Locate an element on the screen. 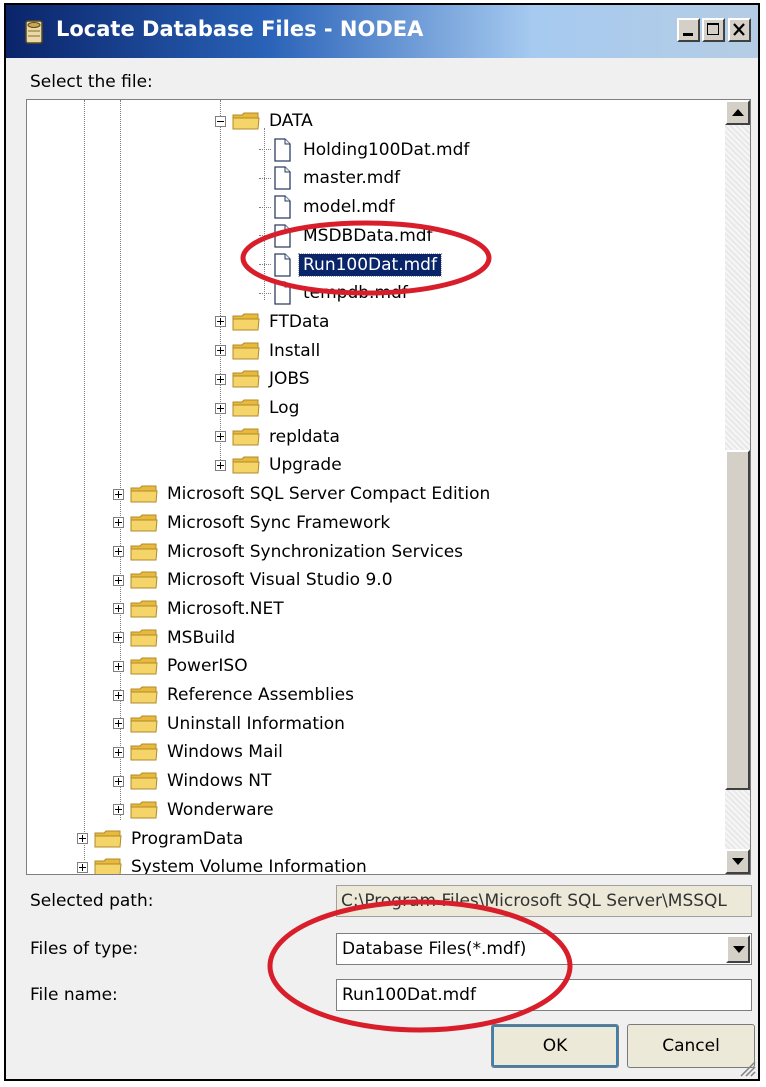  tree-folder-sync-framework: Microsoft Sync Framework is located at coordinates (253, 523).